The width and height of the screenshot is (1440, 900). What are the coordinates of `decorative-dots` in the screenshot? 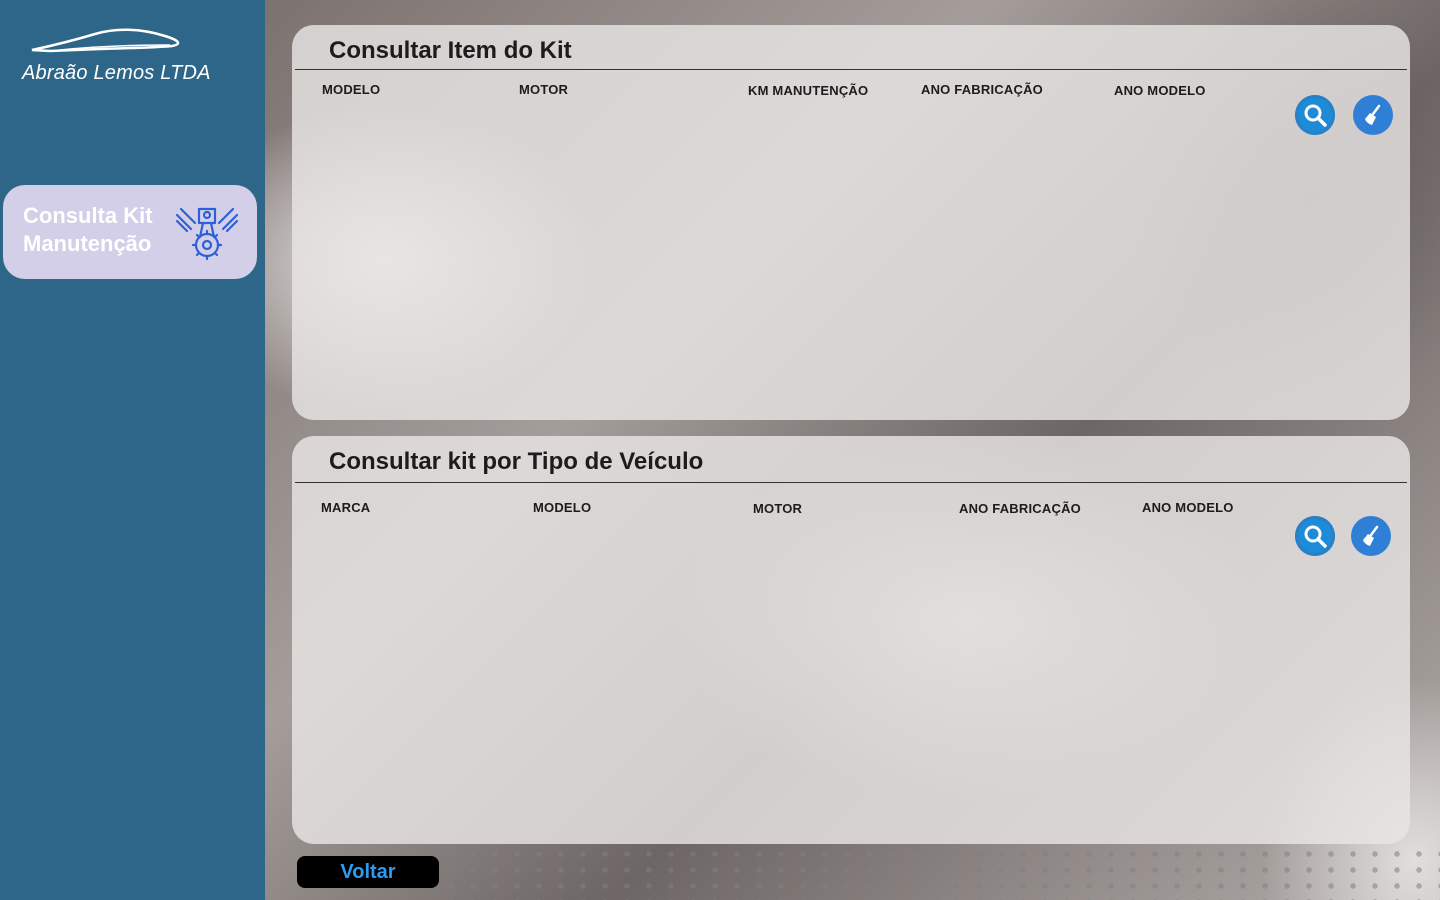 It's located at (940, 873).